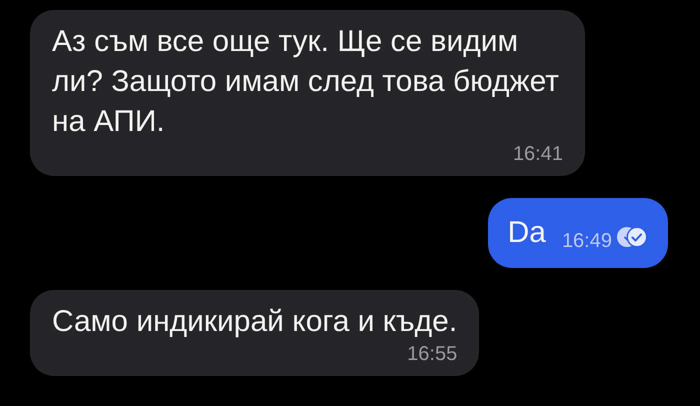 The width and height of the screenshot is (700, 406). Describe the element at coordinates (537, 154) in the screenshot. I see `message-time: 16:41` at that location.